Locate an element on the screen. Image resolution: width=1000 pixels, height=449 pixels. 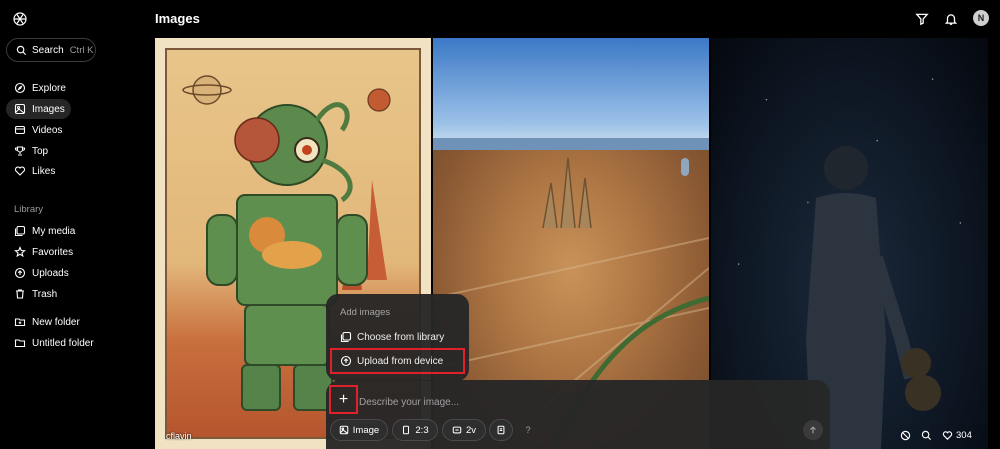
arrow-up-icon is located at coordinates (813, 430).